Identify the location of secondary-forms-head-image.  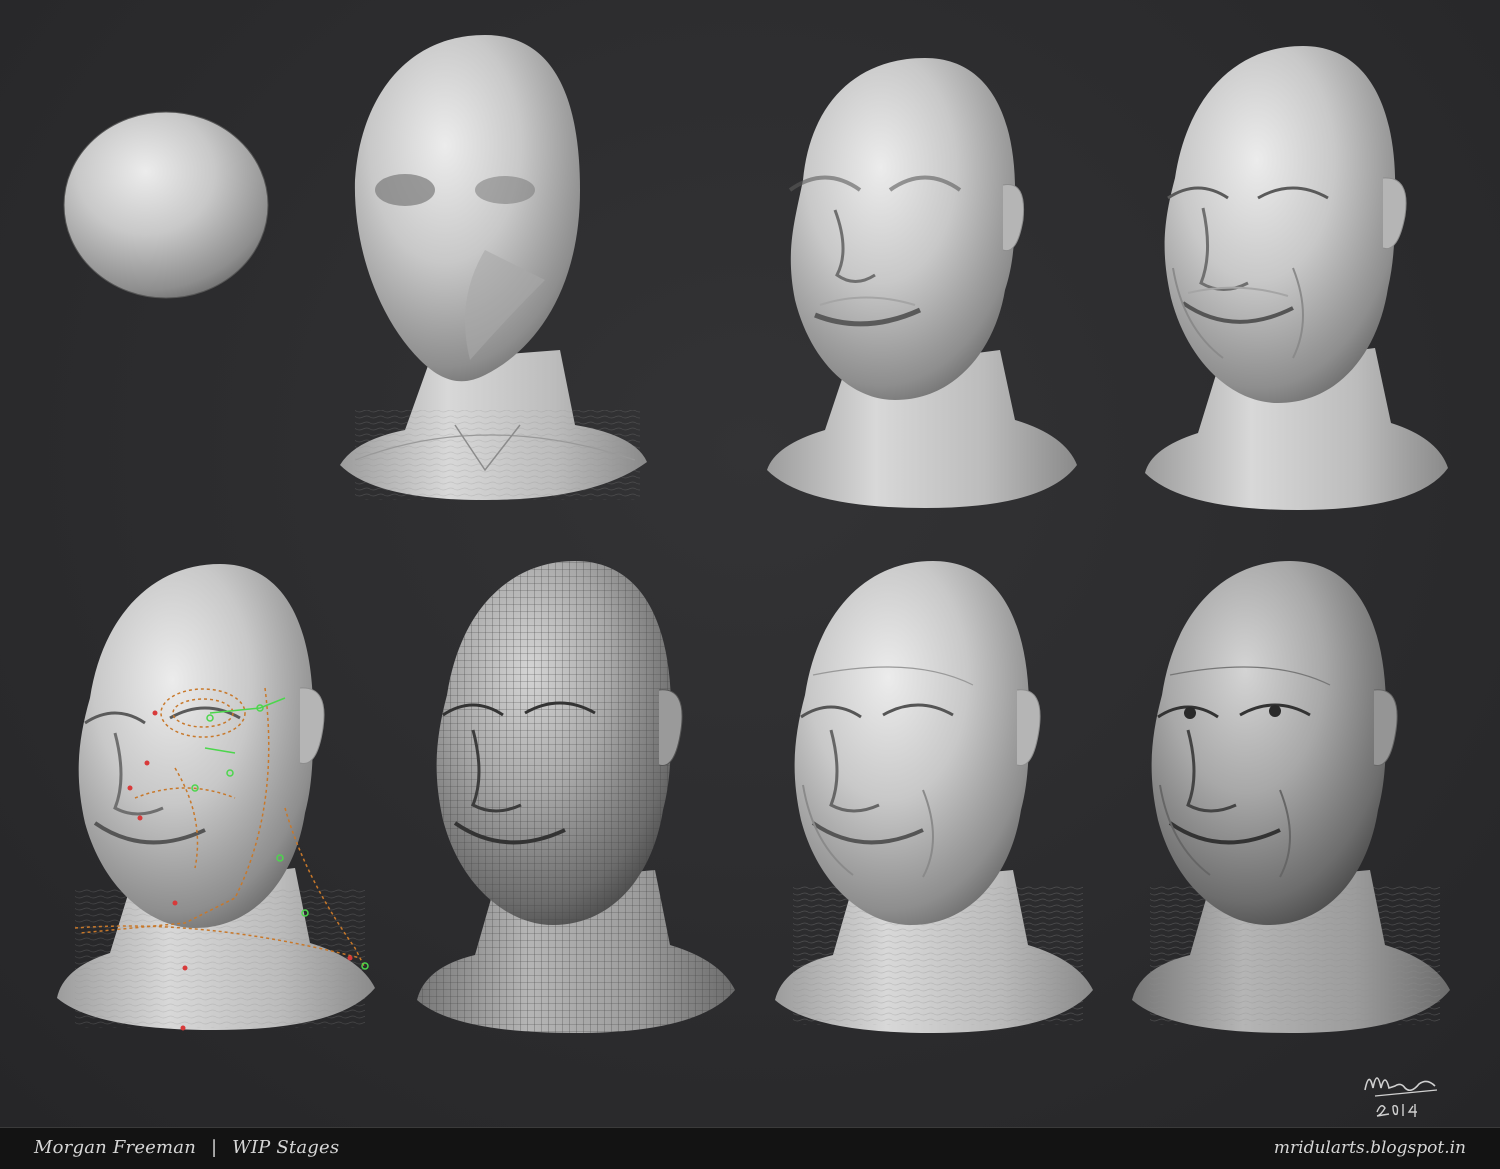
(1296, 278).